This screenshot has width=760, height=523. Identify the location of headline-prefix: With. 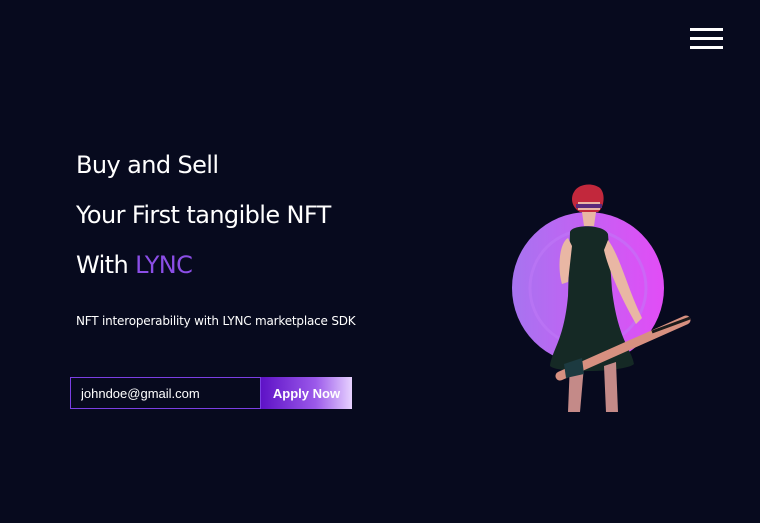
(106, 265).